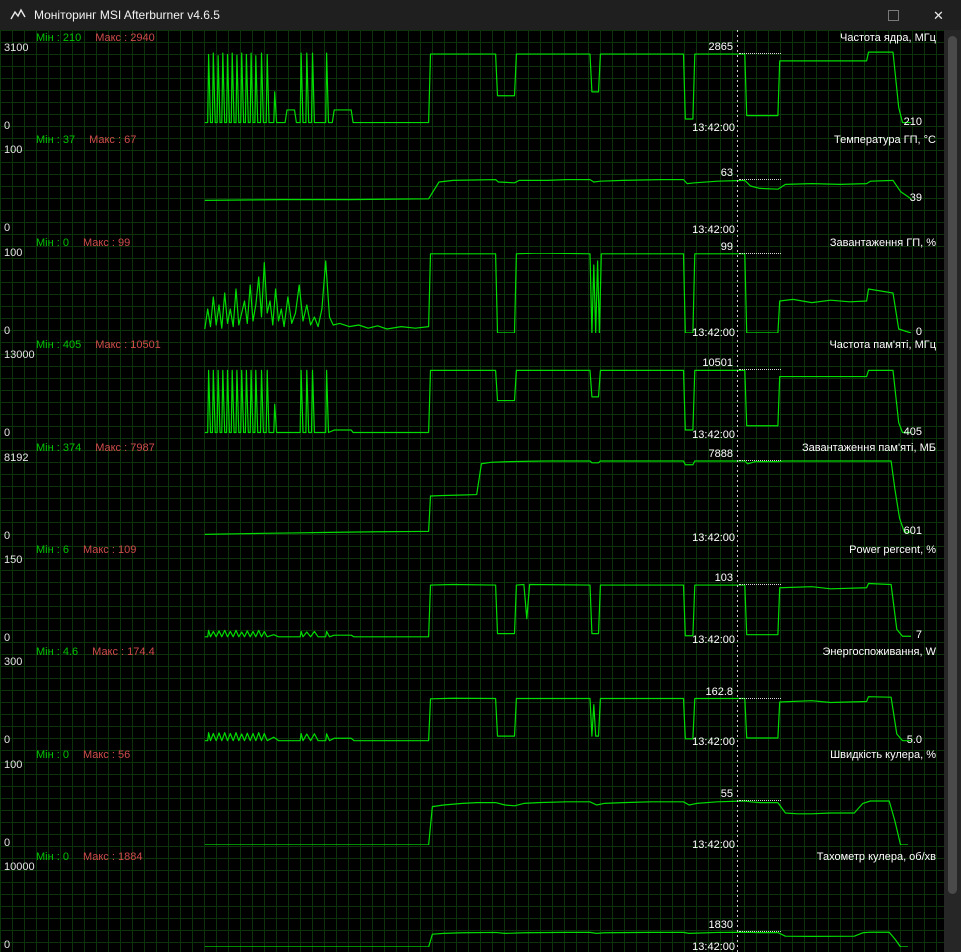 The width and height of the screenshot is (961, 952). I want to click on end-value-label: 7, so click(918, 635).